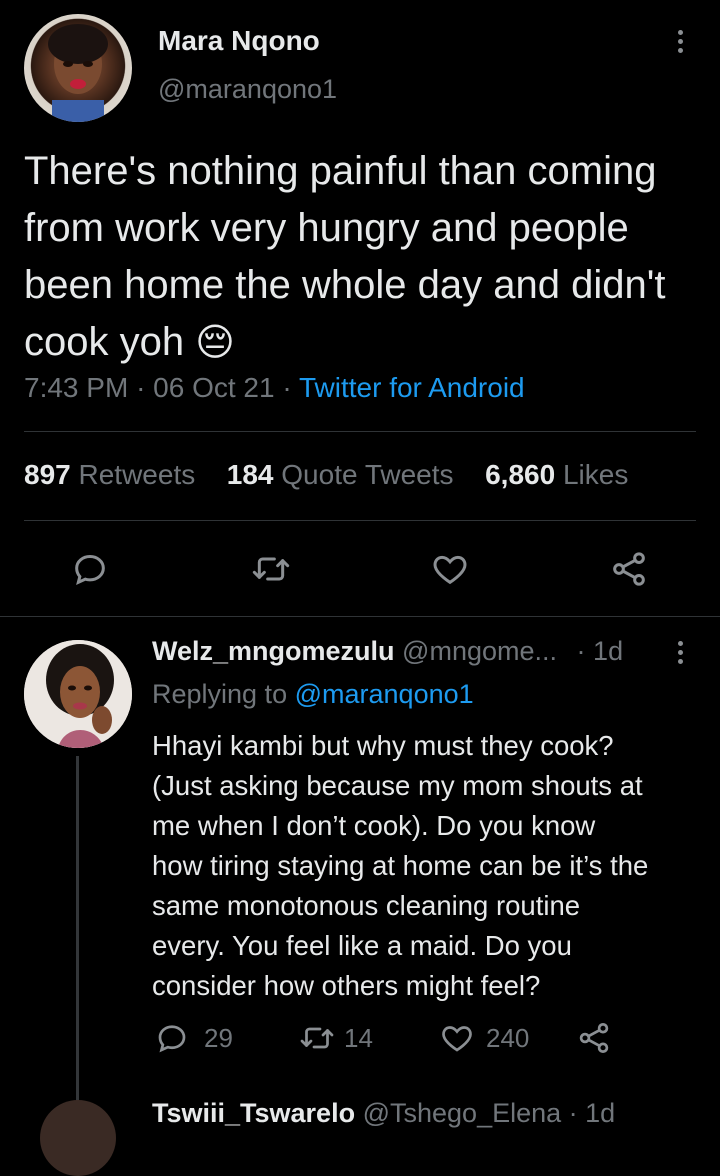 Image resolution: width=720 pixels, height=1176 pixels. I want to click on reply-header: Welz_mngomezulu @mngome... · 1d, so click(388, 651).